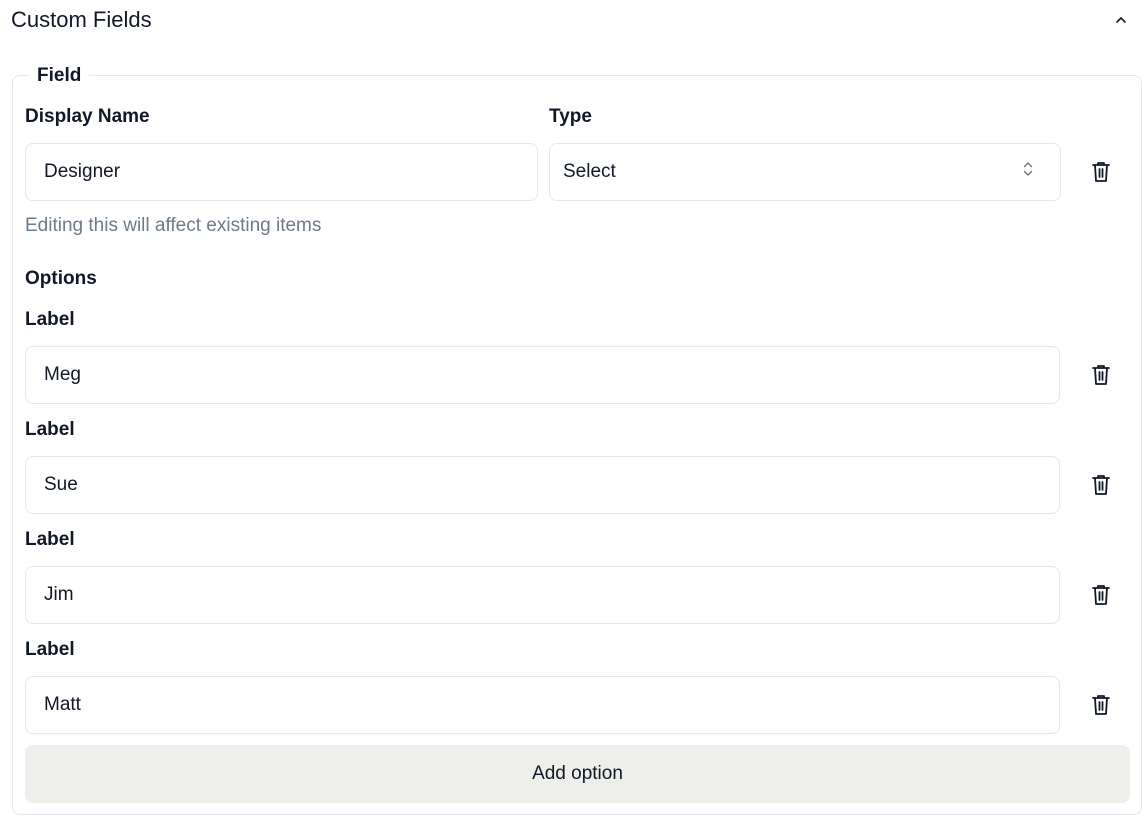 This screenshot has height=826, width=1144. I want to click on option-value: Jim, so click(59, 594).